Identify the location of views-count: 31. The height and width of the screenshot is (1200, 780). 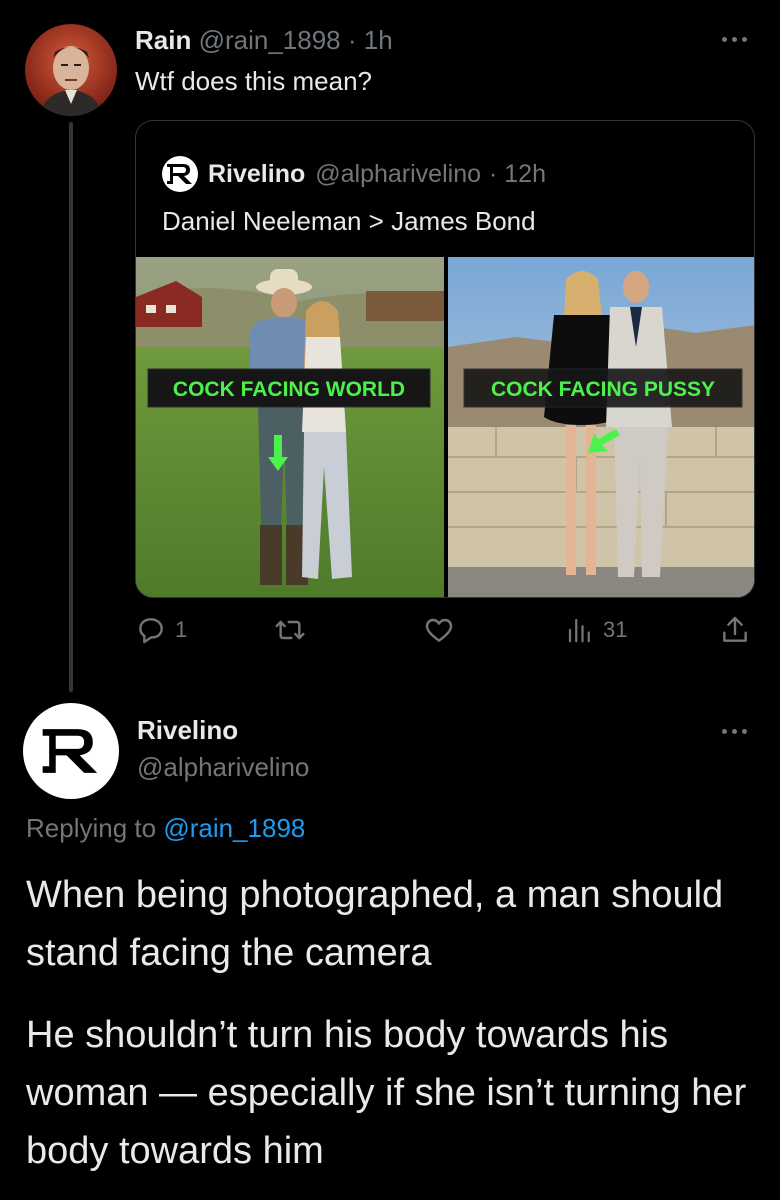
(615, 629).